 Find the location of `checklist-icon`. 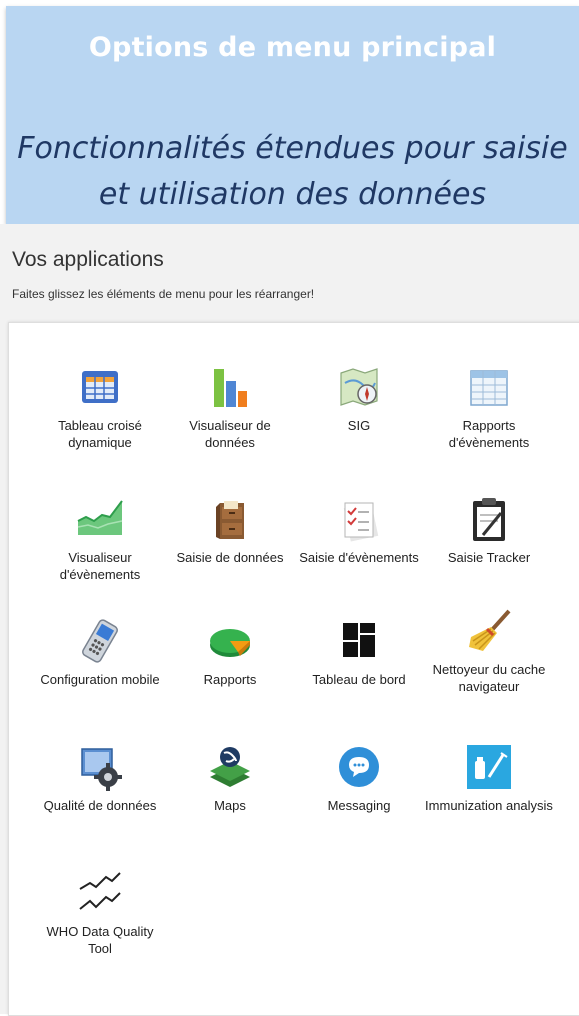

checklist-icon is located at coordinates (361, 522).